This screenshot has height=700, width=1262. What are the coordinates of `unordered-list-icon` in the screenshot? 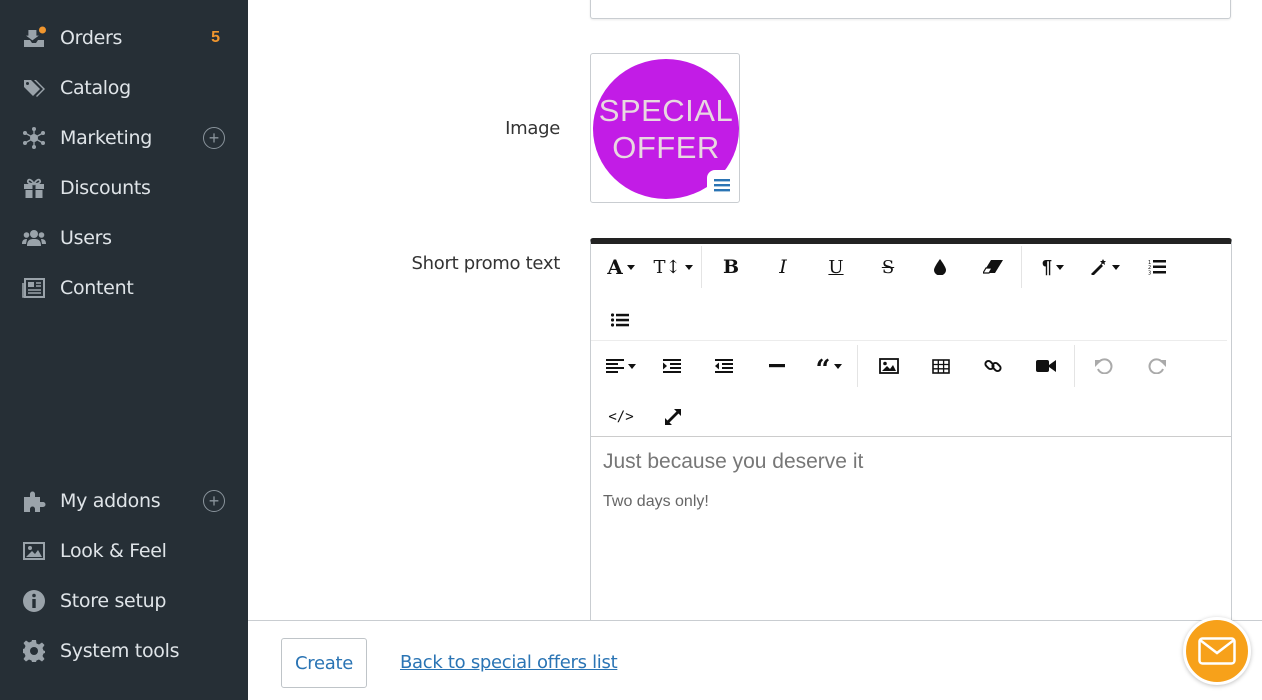 It's located at (620, 320).